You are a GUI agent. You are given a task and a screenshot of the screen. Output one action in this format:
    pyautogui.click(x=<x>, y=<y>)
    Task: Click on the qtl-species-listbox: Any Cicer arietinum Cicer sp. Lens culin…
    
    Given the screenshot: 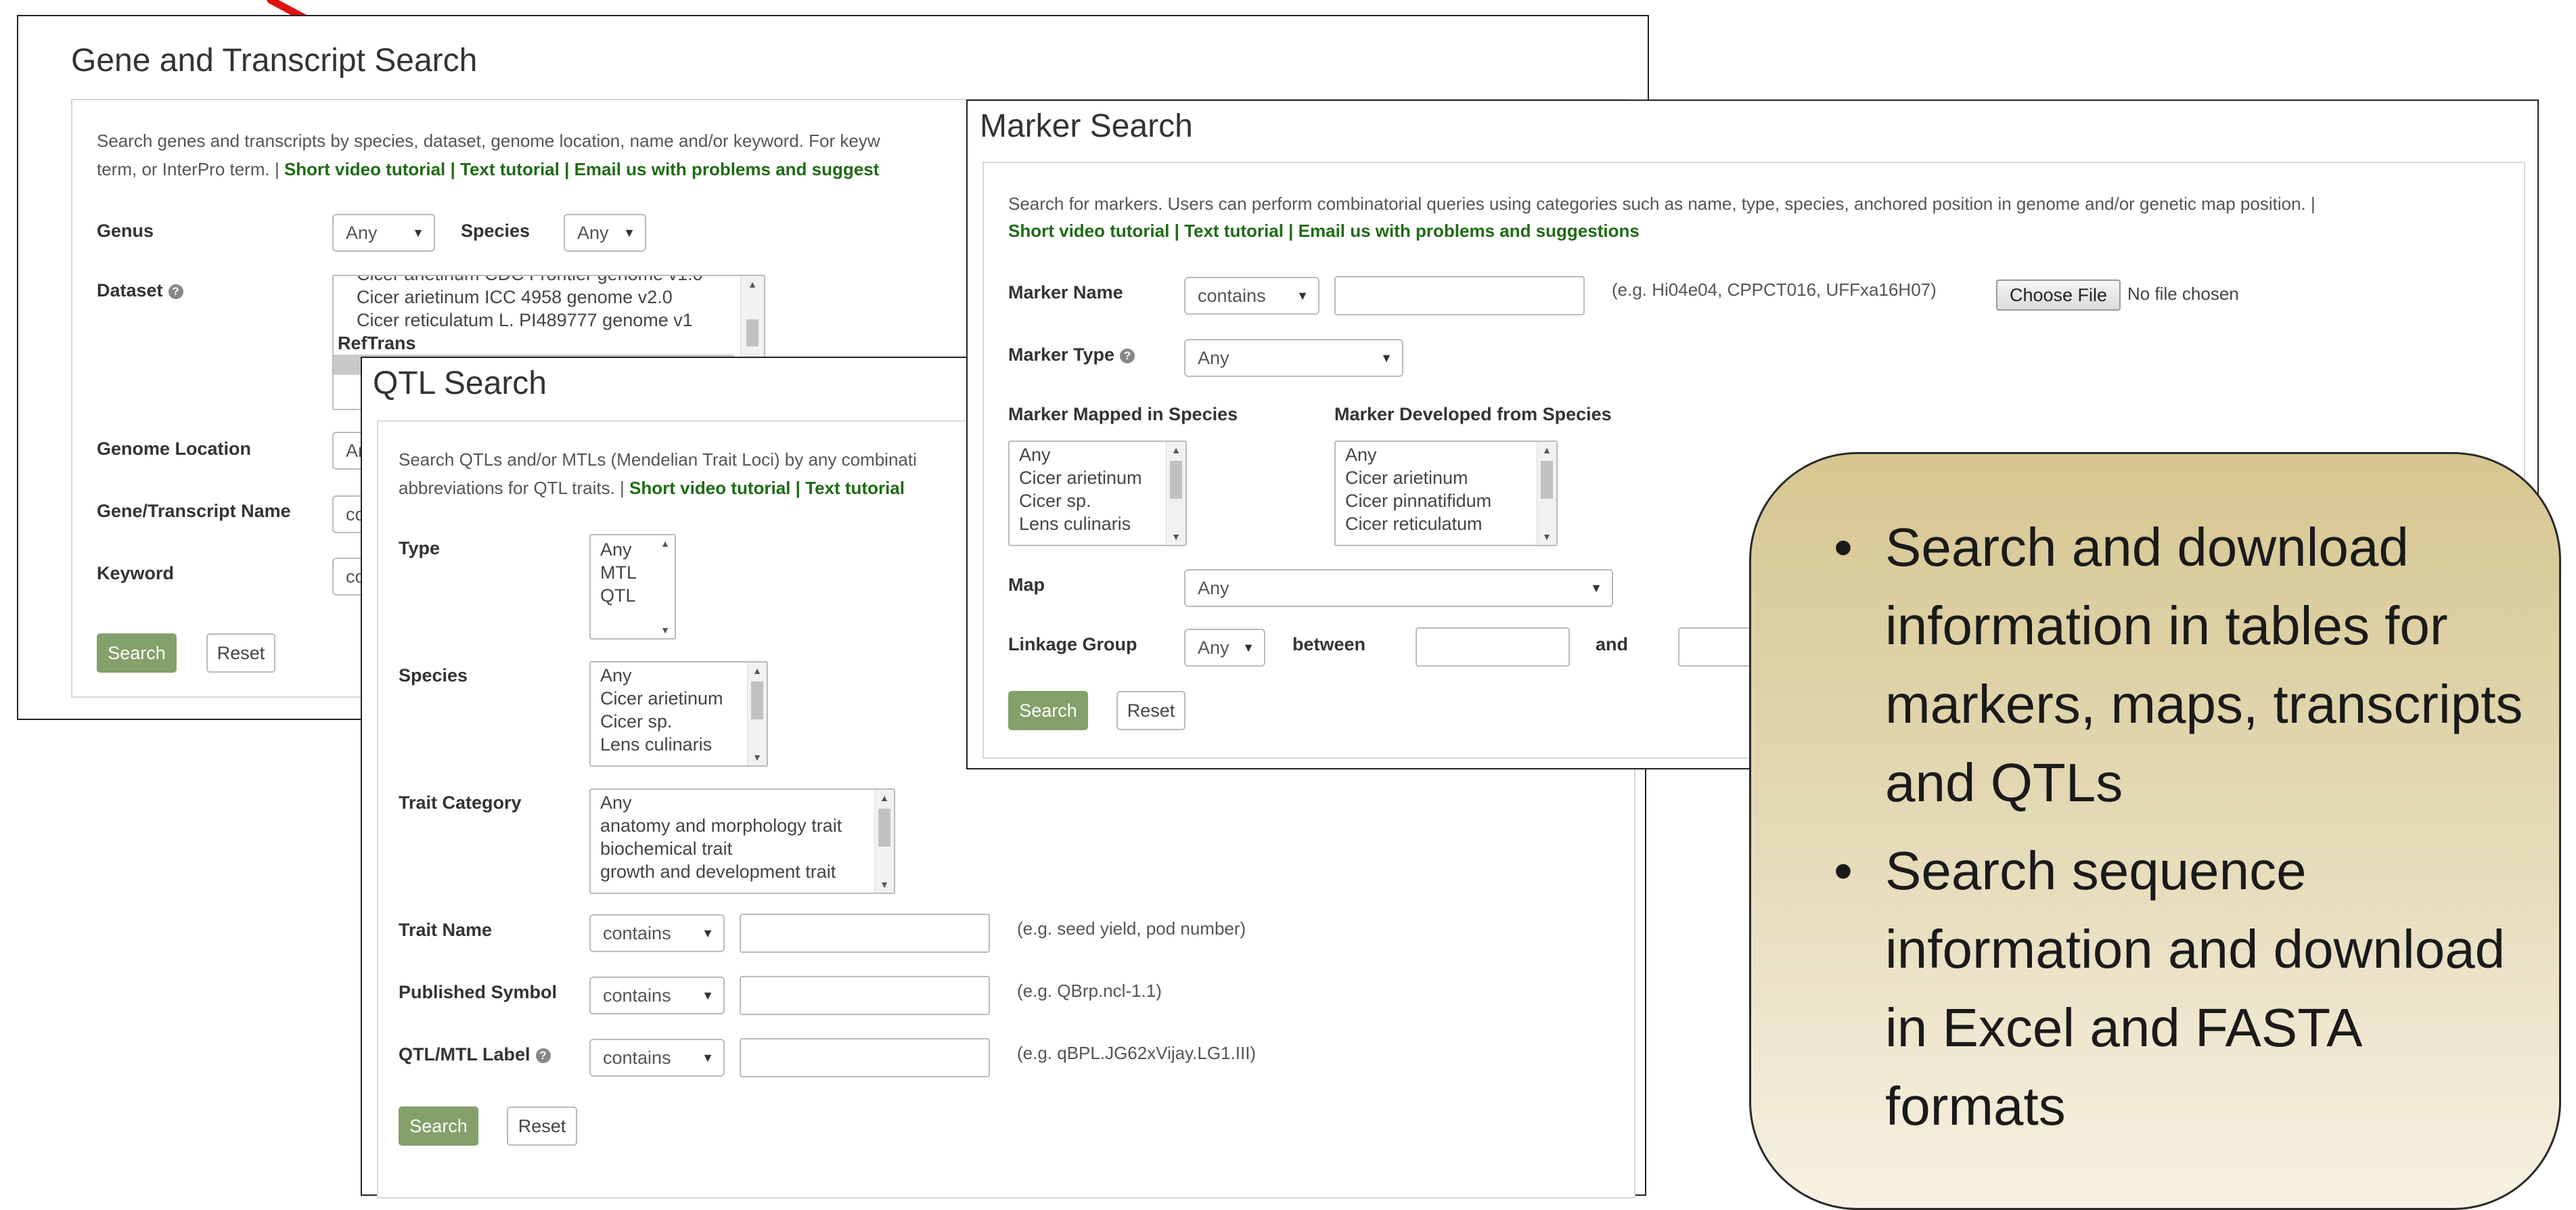 What is the action you would take?
    pyautogui.click(x=678, y=714)
    